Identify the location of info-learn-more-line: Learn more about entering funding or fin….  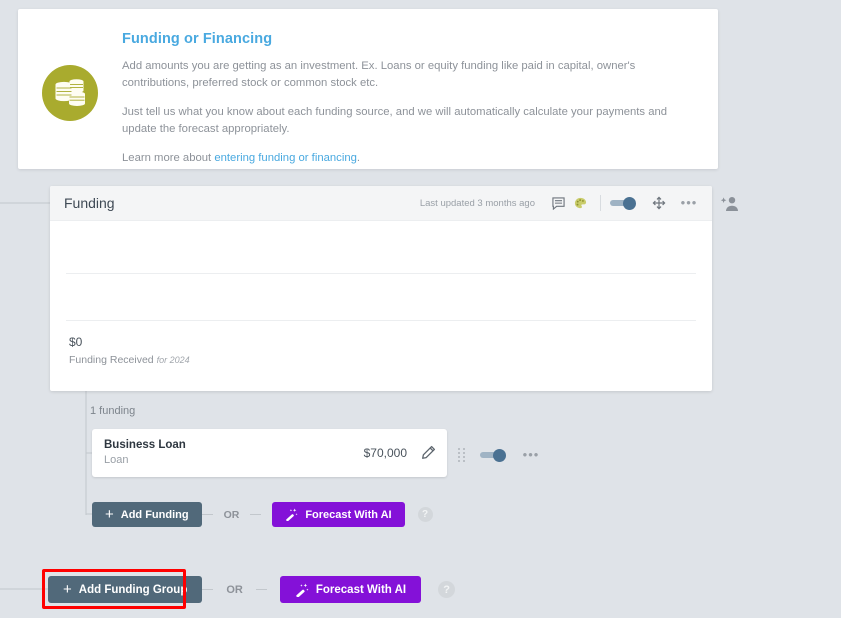
(400, 158).